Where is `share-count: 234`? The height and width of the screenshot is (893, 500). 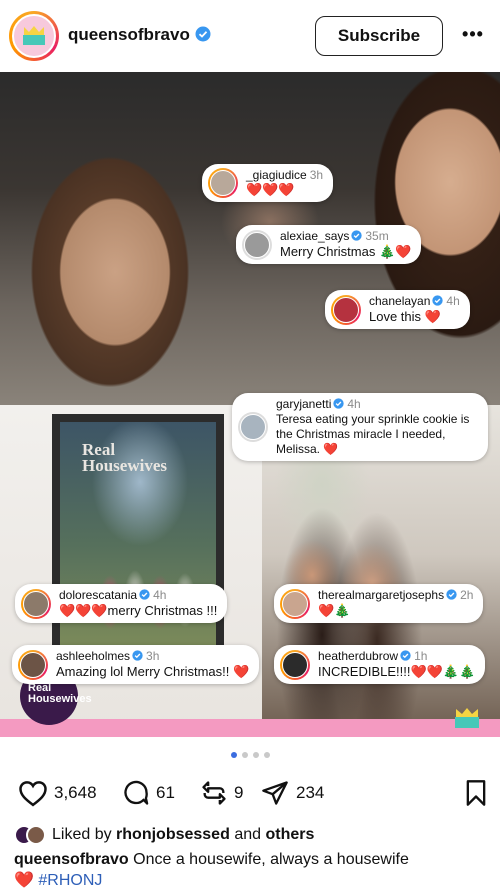 share-count: 234 is located at coordinates (310, 792).